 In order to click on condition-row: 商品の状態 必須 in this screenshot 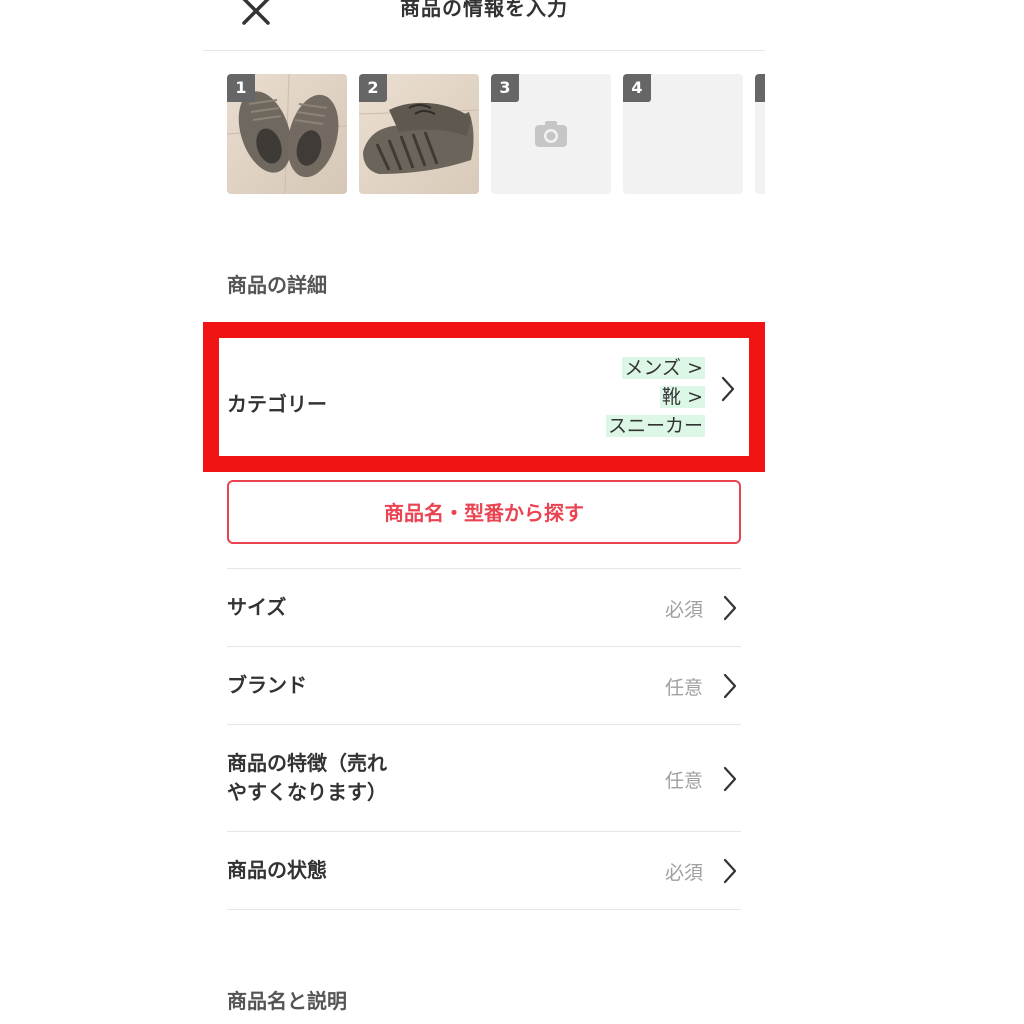, I will do `click(484, 870)`.